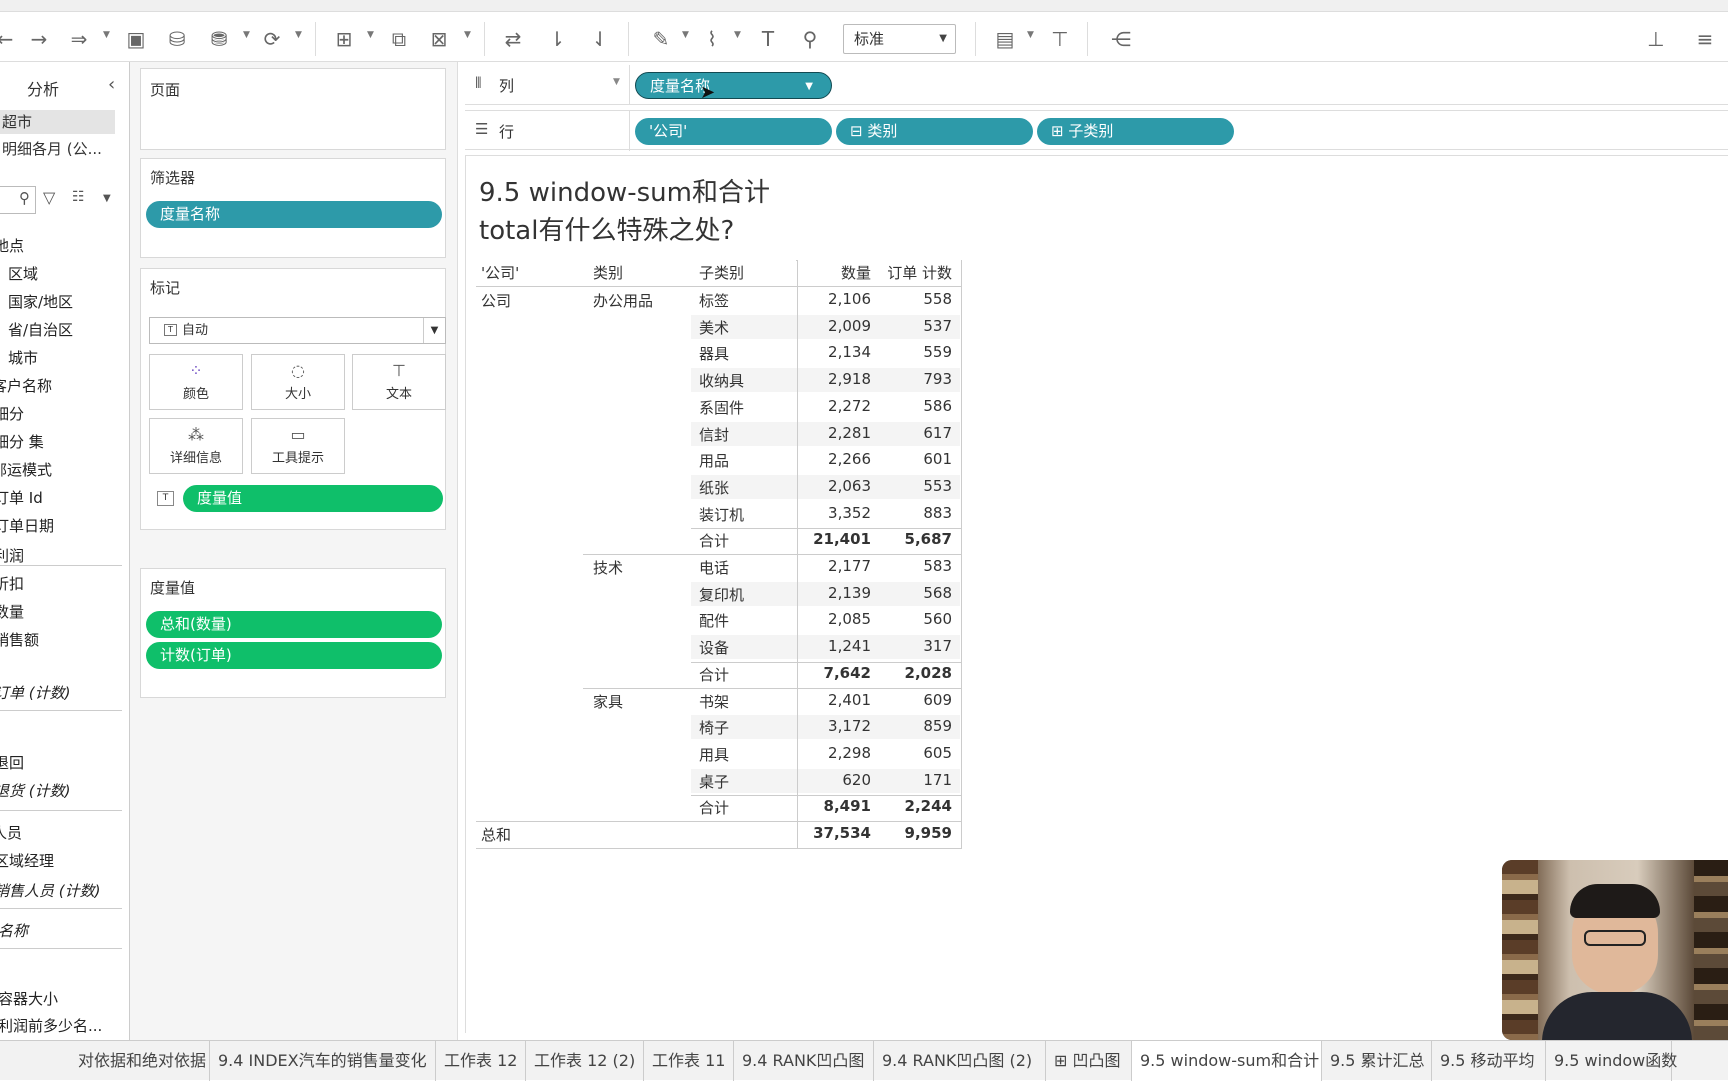  Describe the element at coordinates (49, 197) in the screenshot. I see `filter-icon: ▽` at that location.